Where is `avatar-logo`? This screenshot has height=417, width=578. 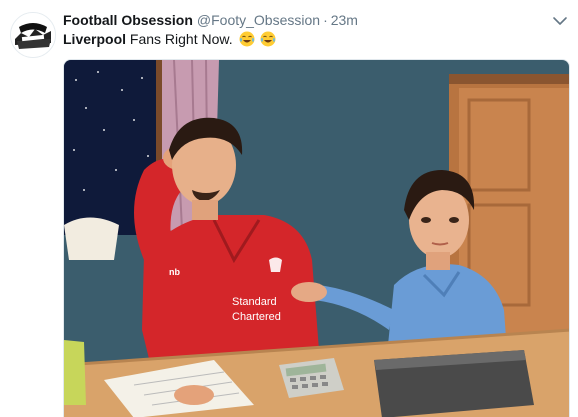 avatar-logo is located at coordinates (33, 35).